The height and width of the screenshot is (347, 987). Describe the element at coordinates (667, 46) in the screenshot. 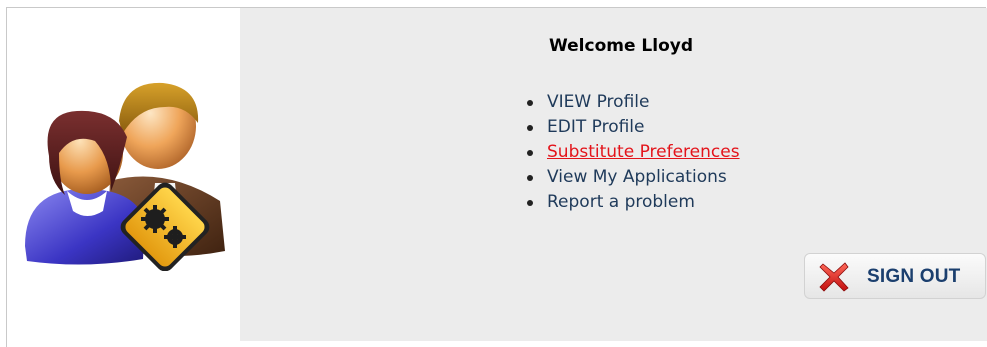

I see `welcome-user-name: Lloyd` at that location.